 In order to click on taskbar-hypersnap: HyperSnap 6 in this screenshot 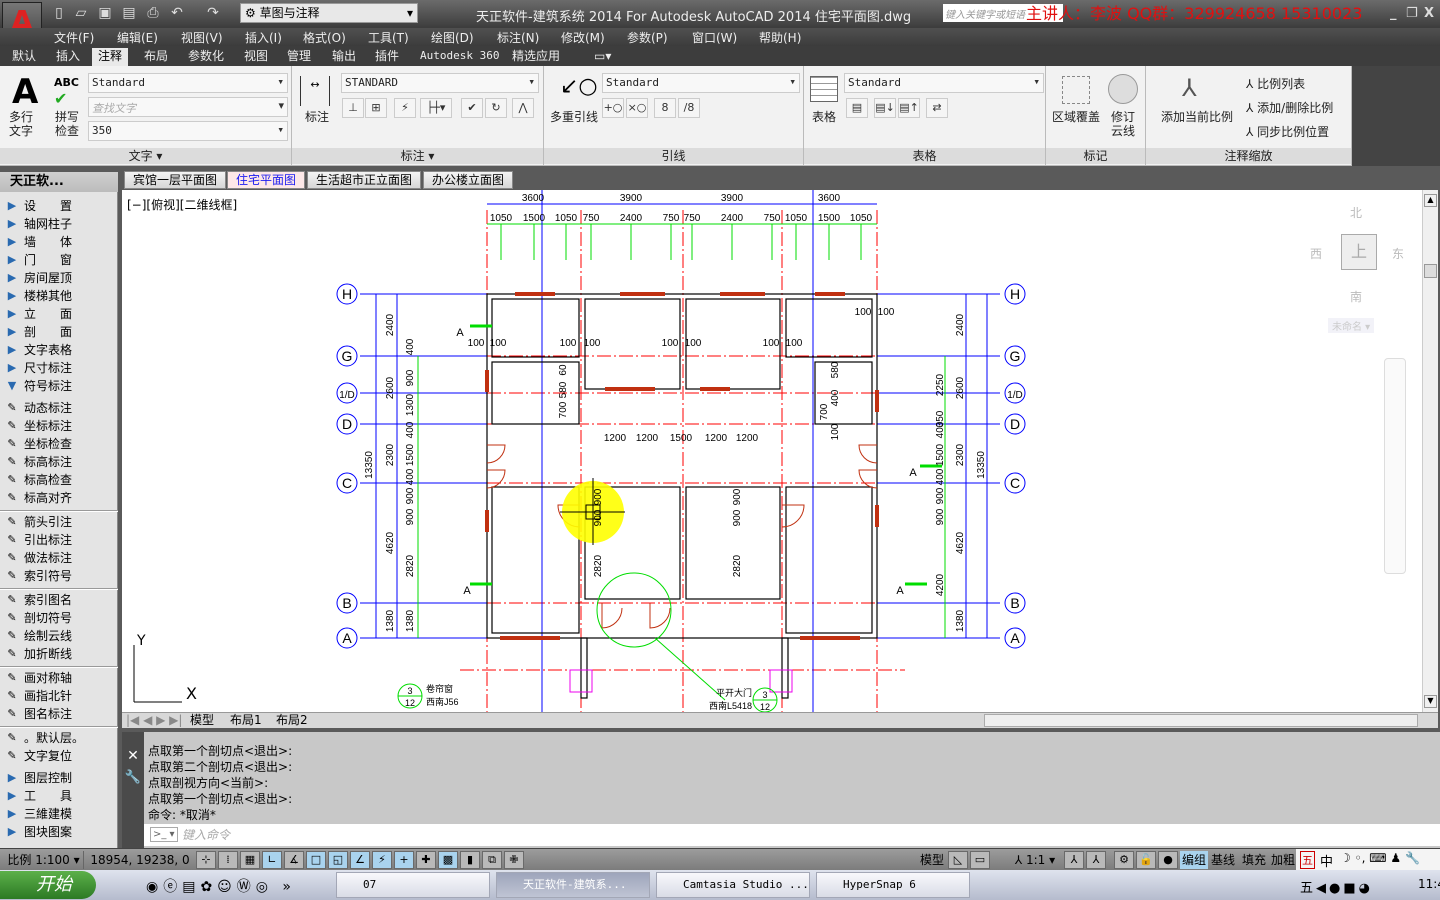, I will do `click(893, 885)`.